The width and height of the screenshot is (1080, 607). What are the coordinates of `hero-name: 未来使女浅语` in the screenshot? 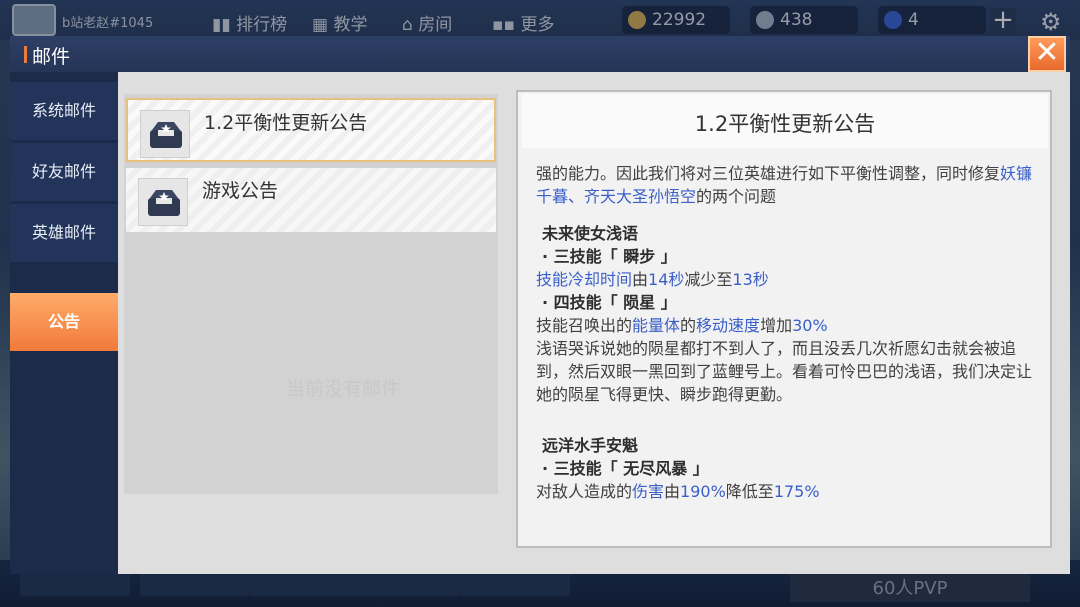 It's located at (590, 233).